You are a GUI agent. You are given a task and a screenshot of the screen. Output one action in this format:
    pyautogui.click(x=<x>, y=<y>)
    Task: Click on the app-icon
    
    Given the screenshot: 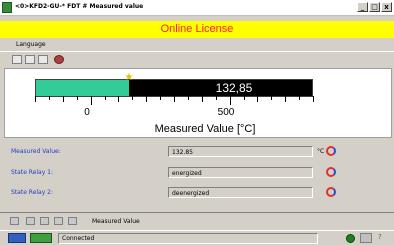 What is the action you would take?
    pyautogui.click(x=7, y=7)
    